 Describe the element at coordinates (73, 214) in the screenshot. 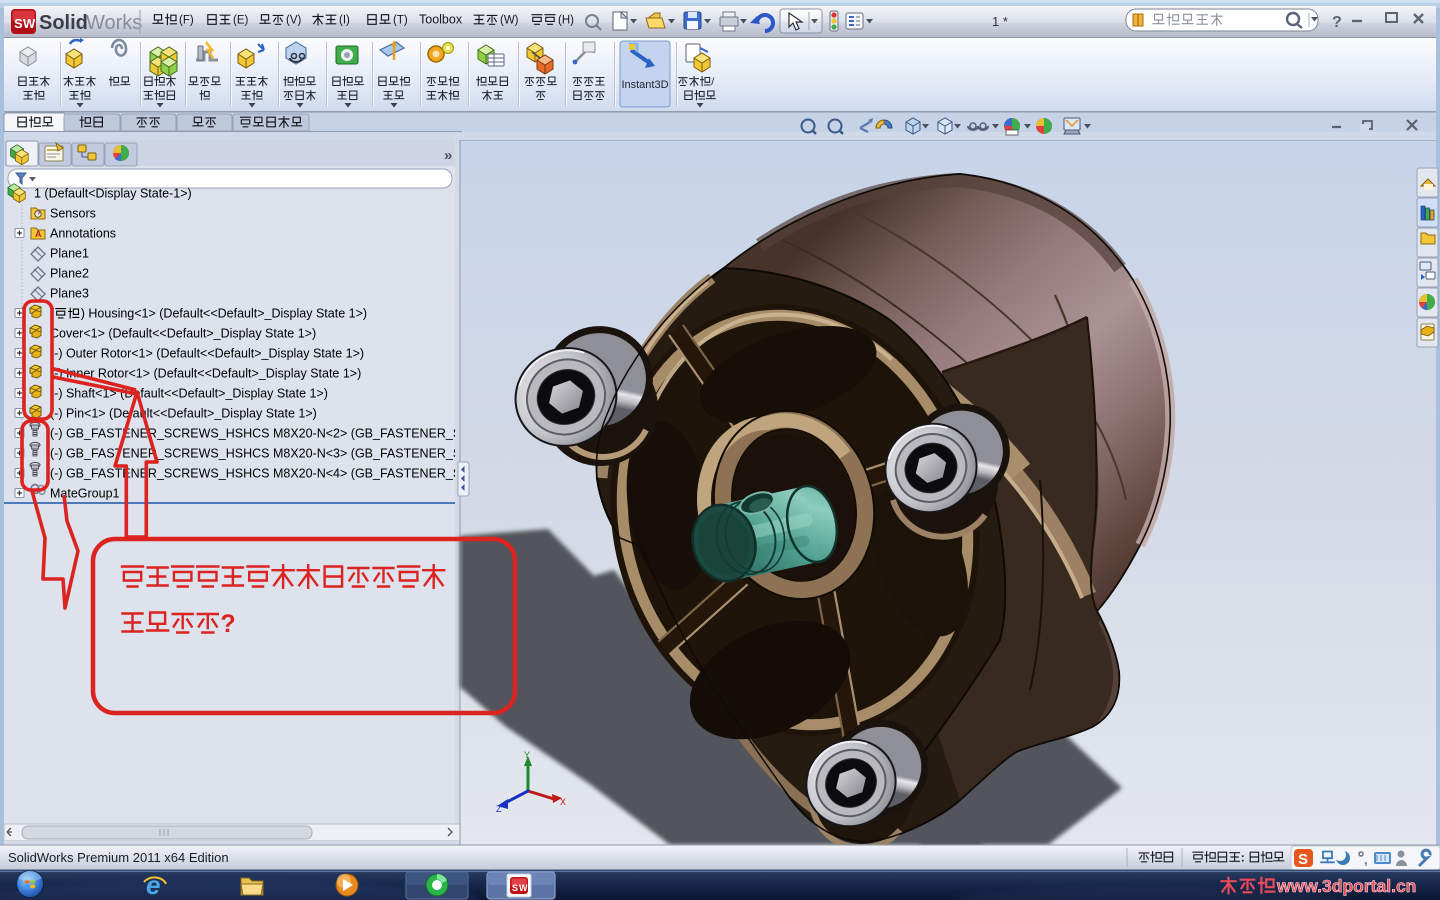

I see `svg-text: Sensors` at that location.